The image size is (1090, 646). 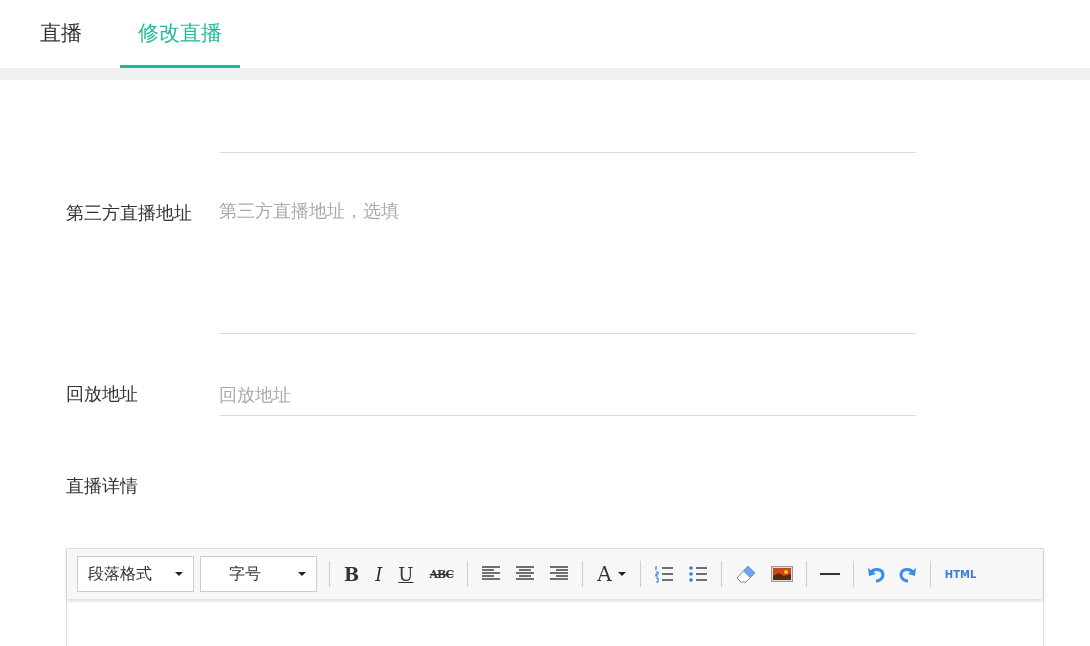 I want to click on image-icon, so click(x=781, y=574).